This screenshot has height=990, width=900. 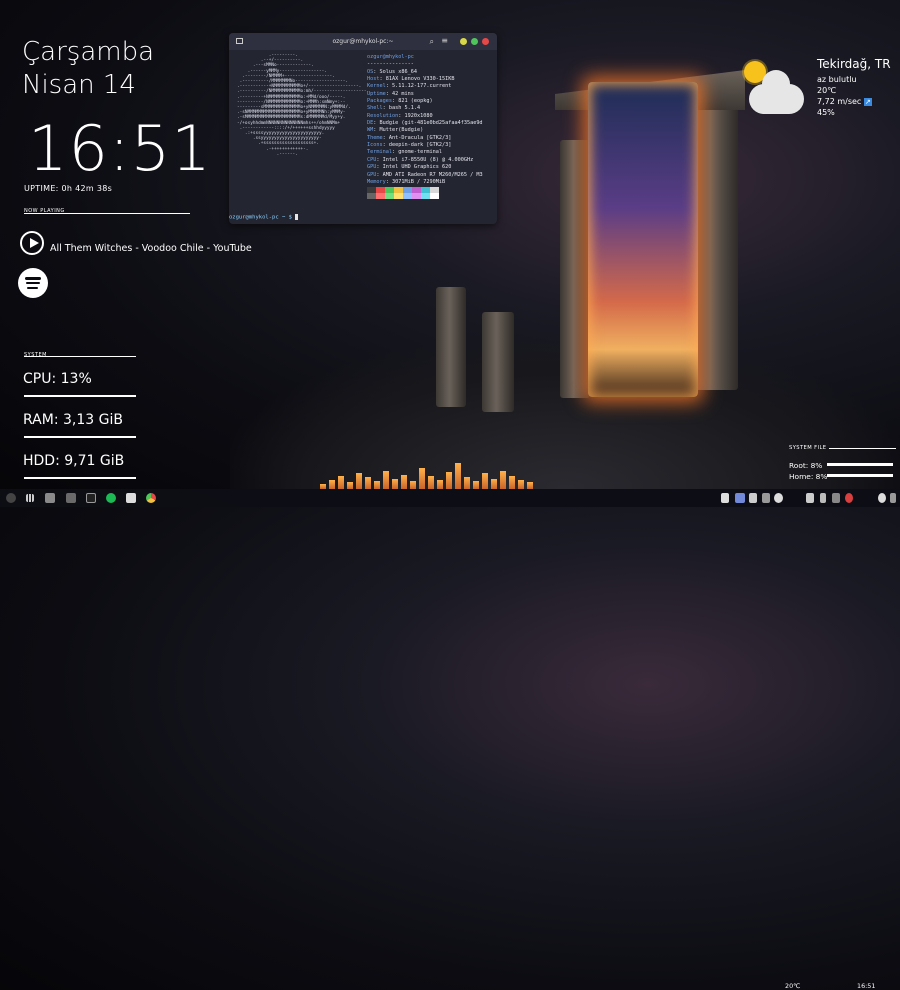 I want to click on info-value: : gnome-terminal, so click(x=417, y=152).